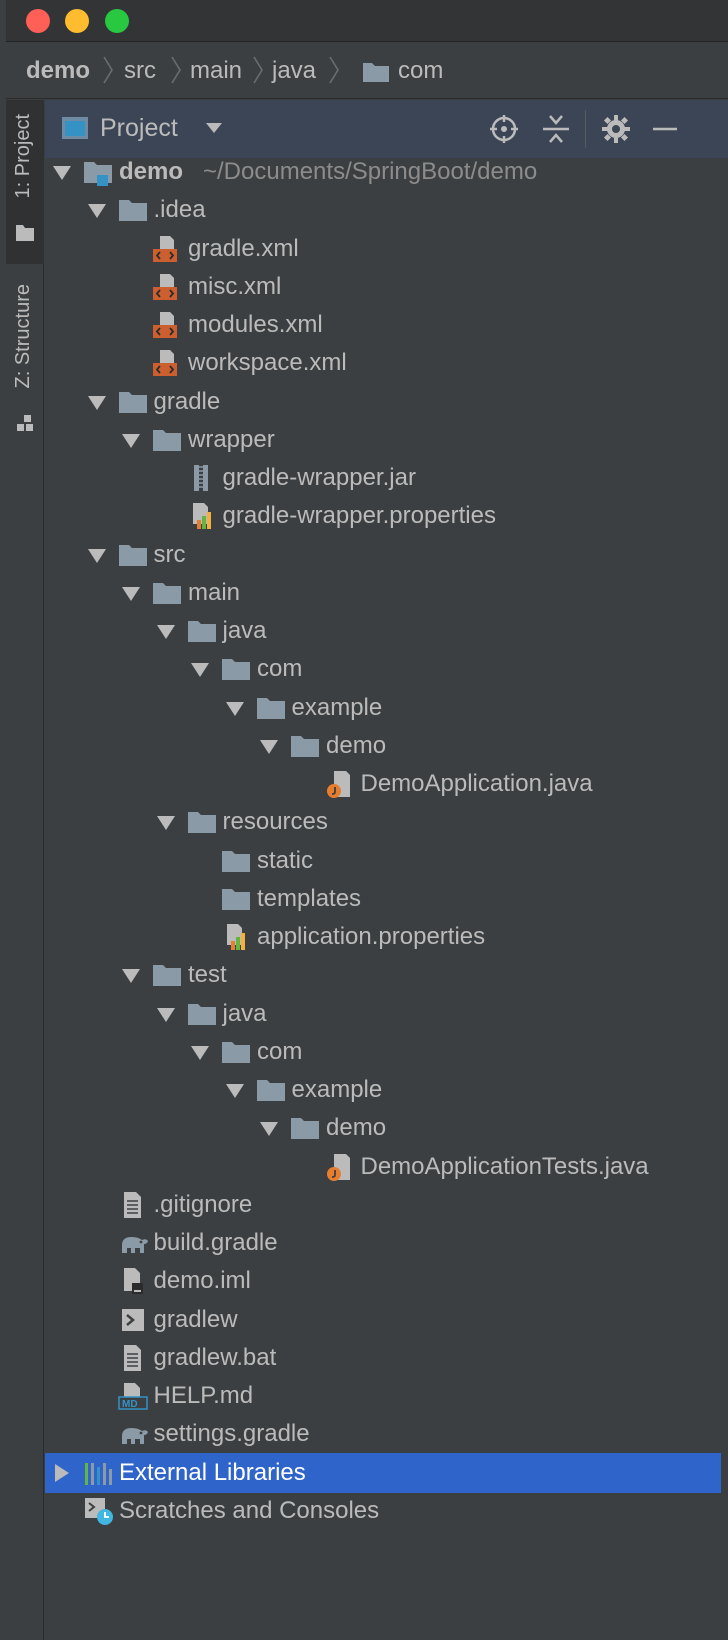 Image resolution: width=728 pixels, height=1640 pixels. What do you see at coordinates (203, 1204) in the screenshot?
I see `tree-item-label: .gitignore` at bounding box center [203, 1204].